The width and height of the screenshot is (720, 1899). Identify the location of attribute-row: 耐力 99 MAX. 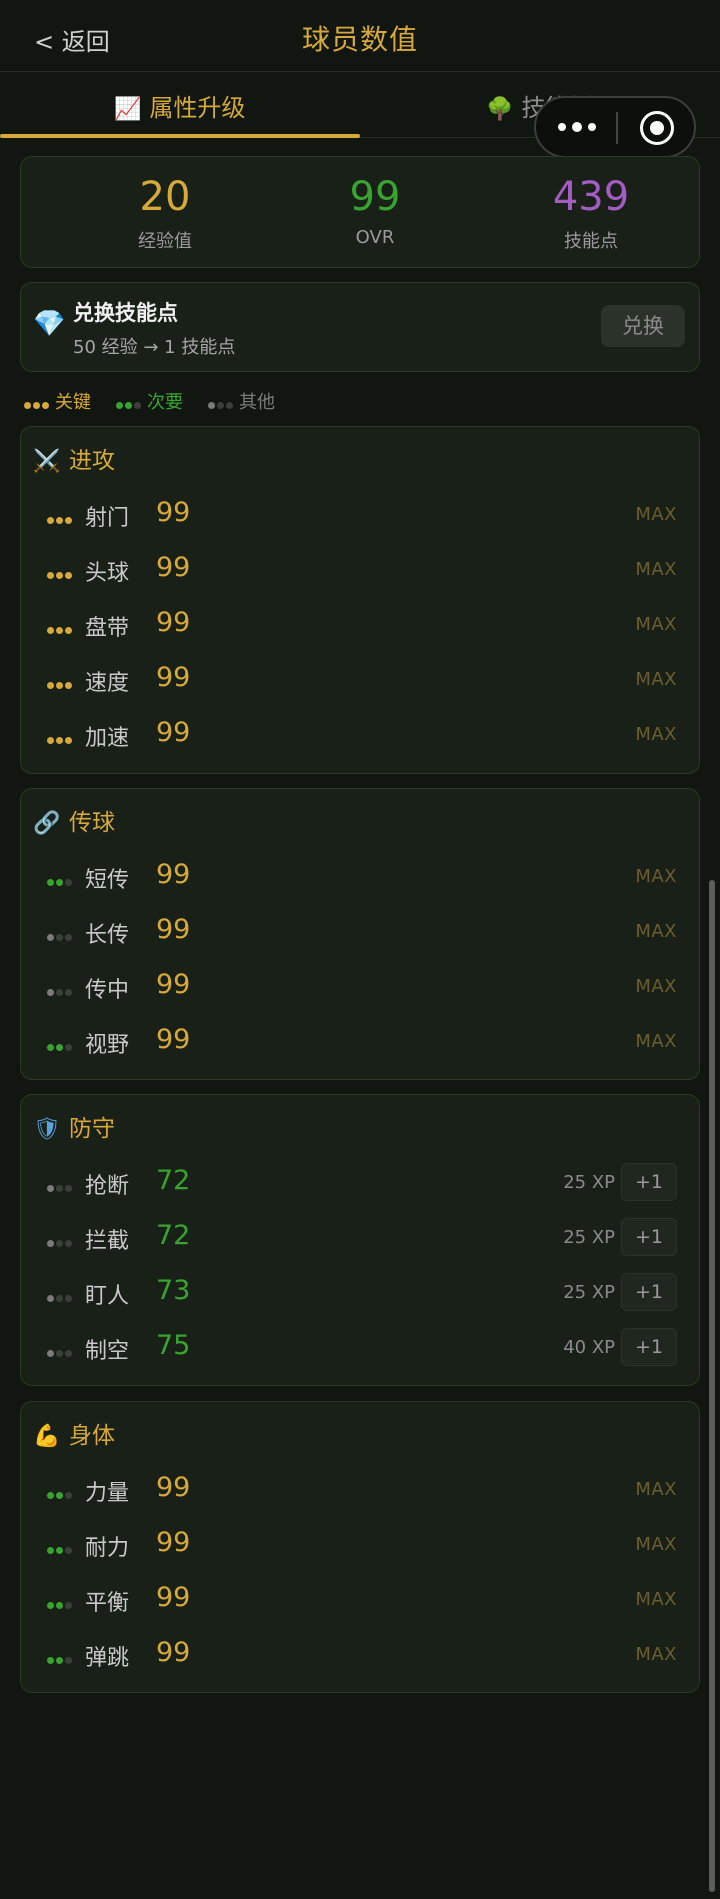
(361, 1544).